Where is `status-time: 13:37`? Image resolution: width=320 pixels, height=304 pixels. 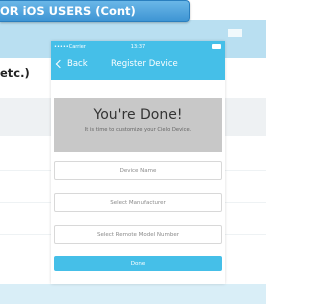
status-time: 13:37 is located at coordinates (138, 47).